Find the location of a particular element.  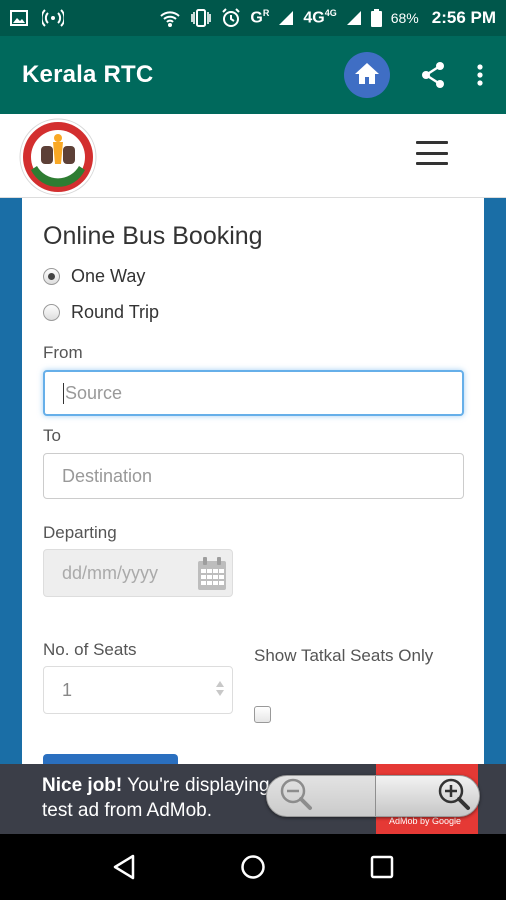

share-icon is located at coordinates (433, 75).